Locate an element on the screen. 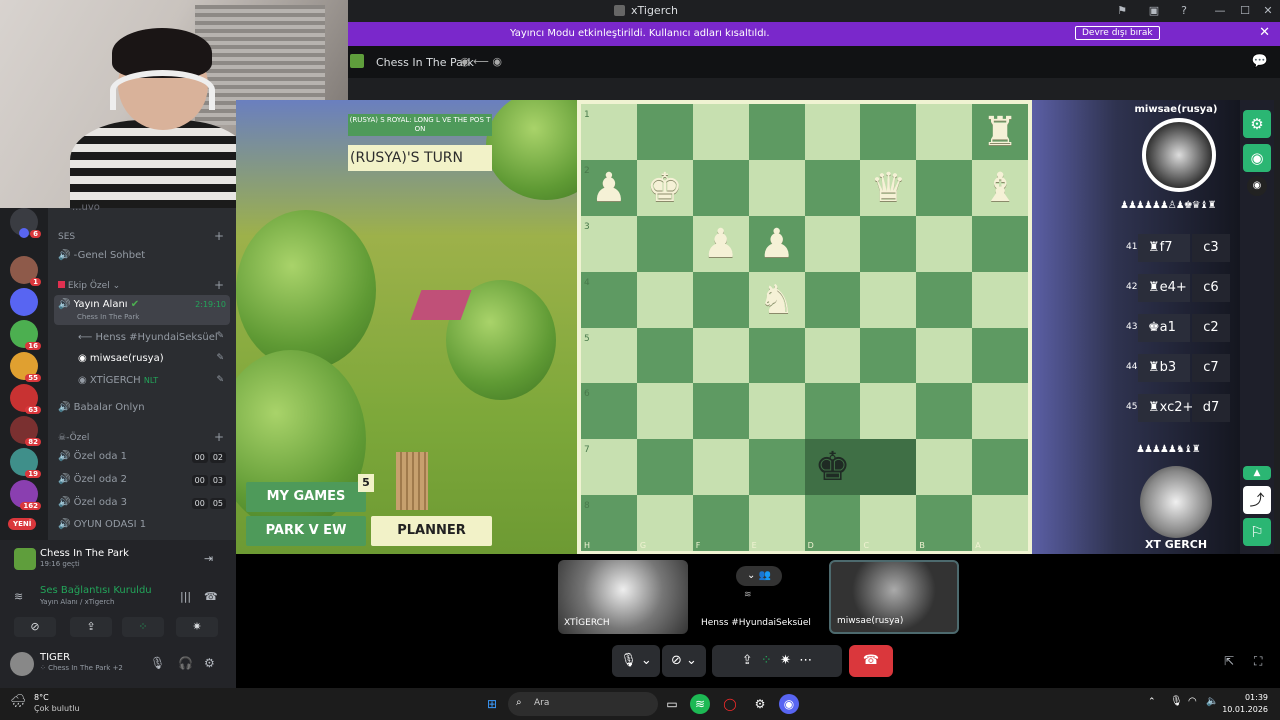  board-square: 2 ♟ is located at coordinates (609, 187).